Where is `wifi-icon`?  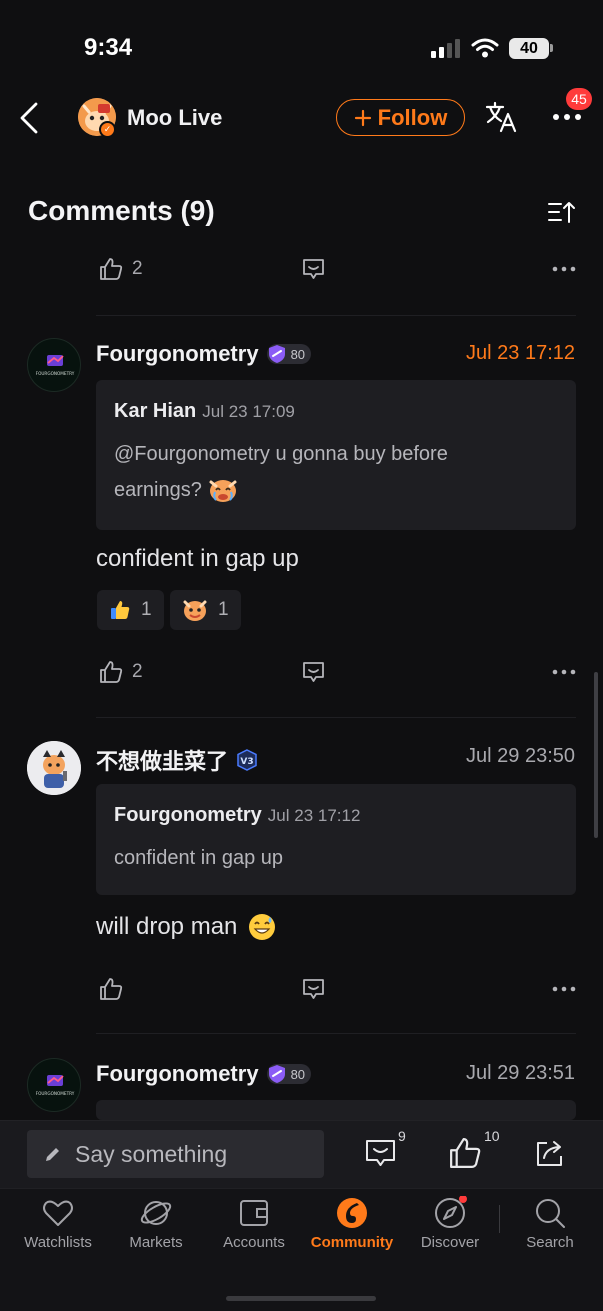
wifi-icon is located at coordinates (485, 48).